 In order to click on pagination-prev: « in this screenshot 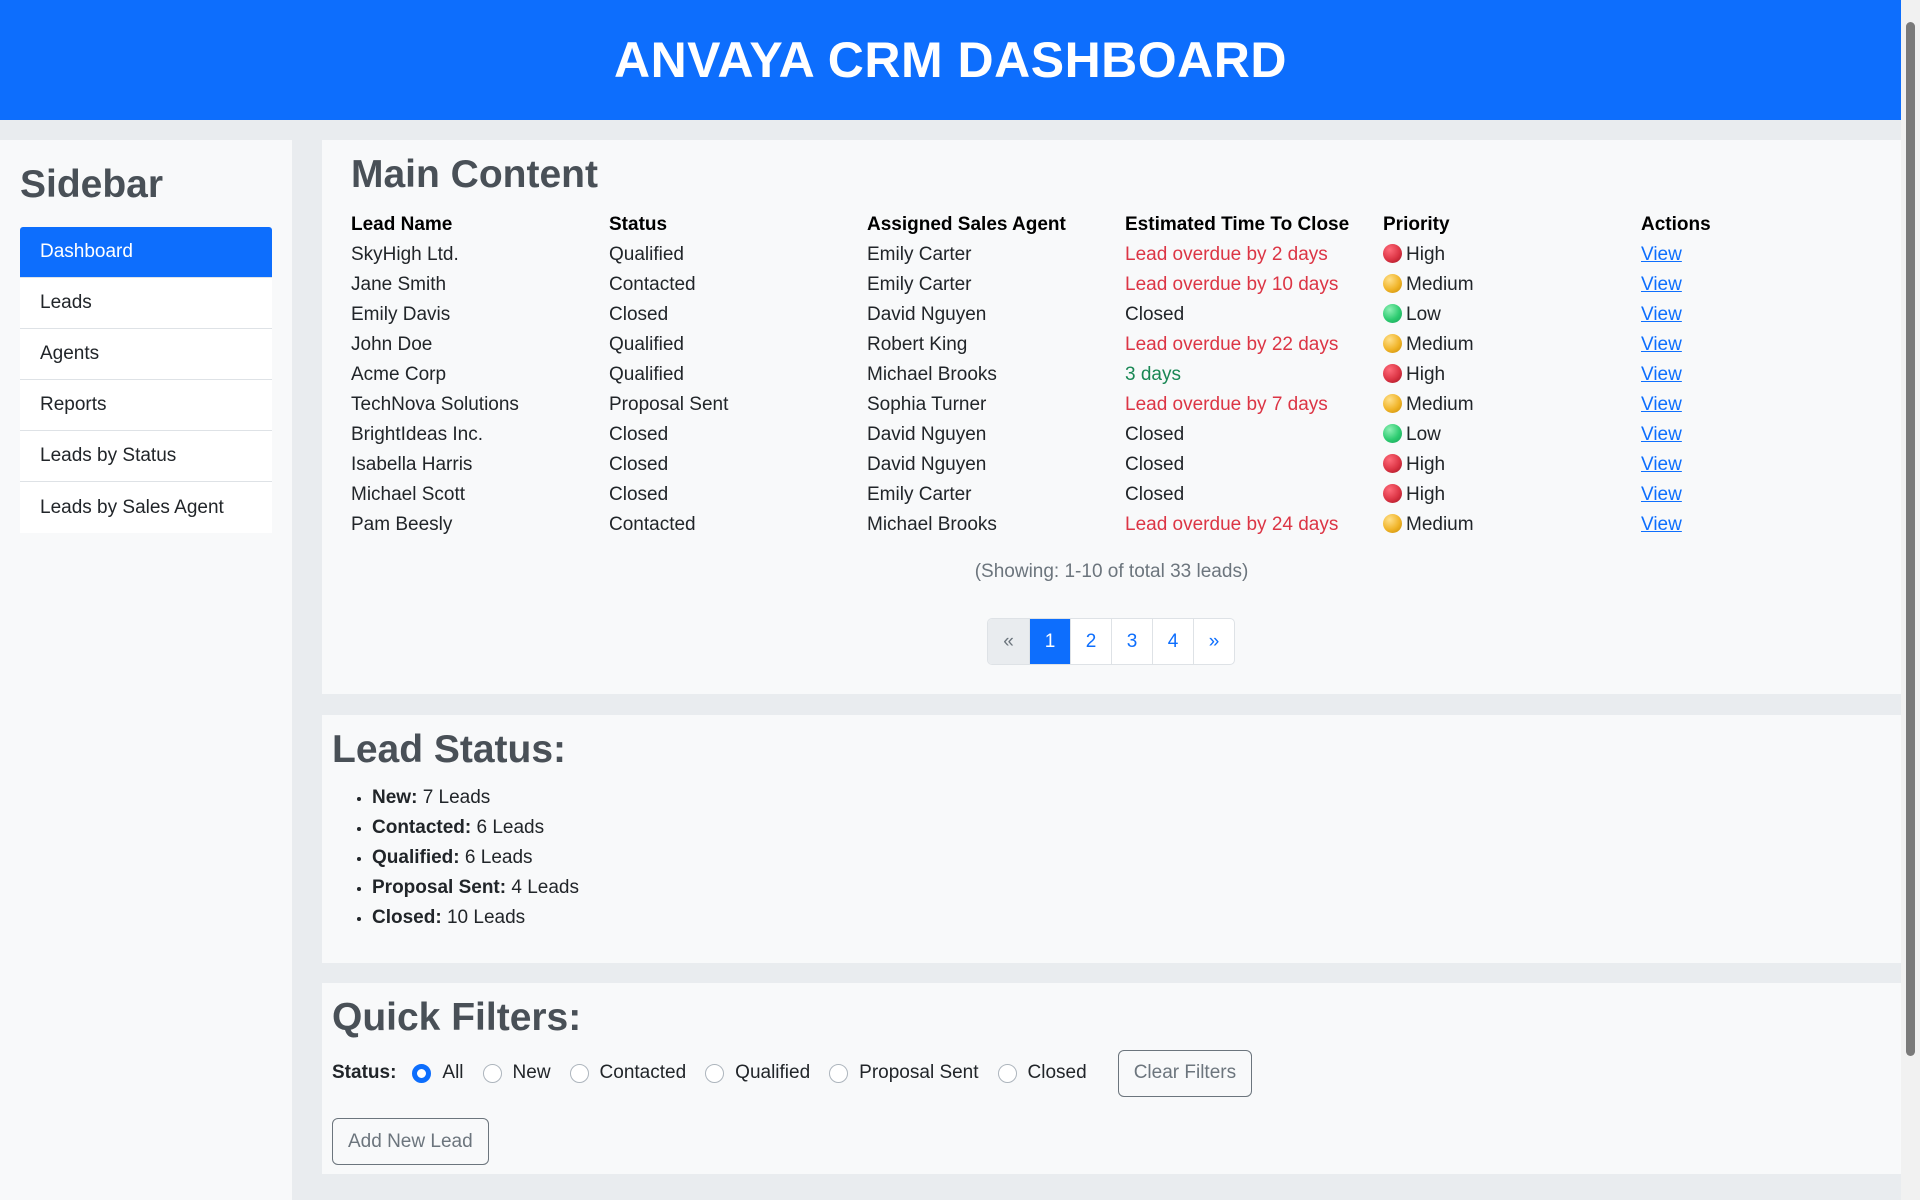, I will do `click(1008, 641)`.